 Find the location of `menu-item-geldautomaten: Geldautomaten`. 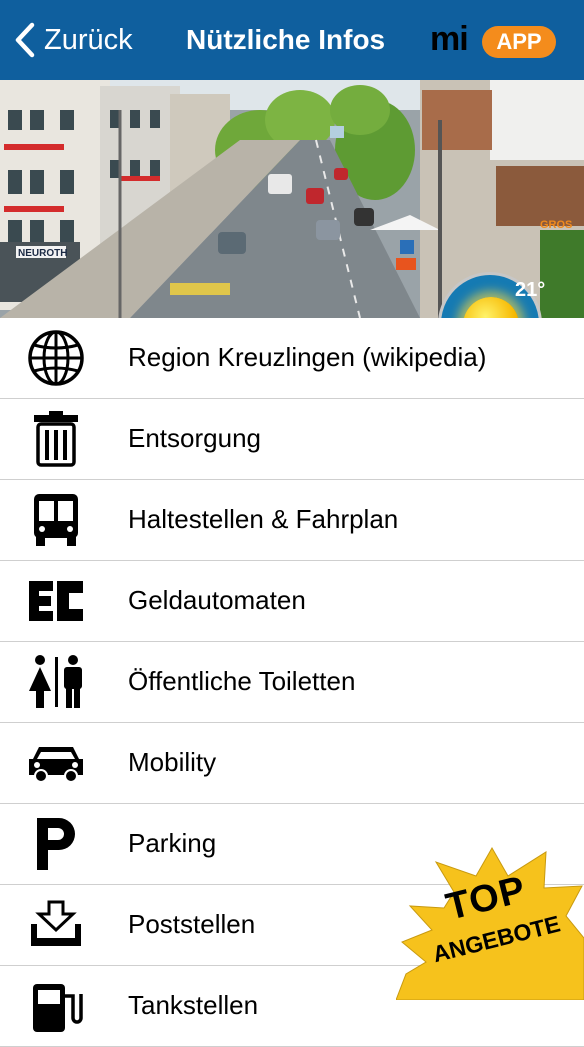

menu-item-geldautomaten: Geldautomaten is located at coordinates (292, 601).